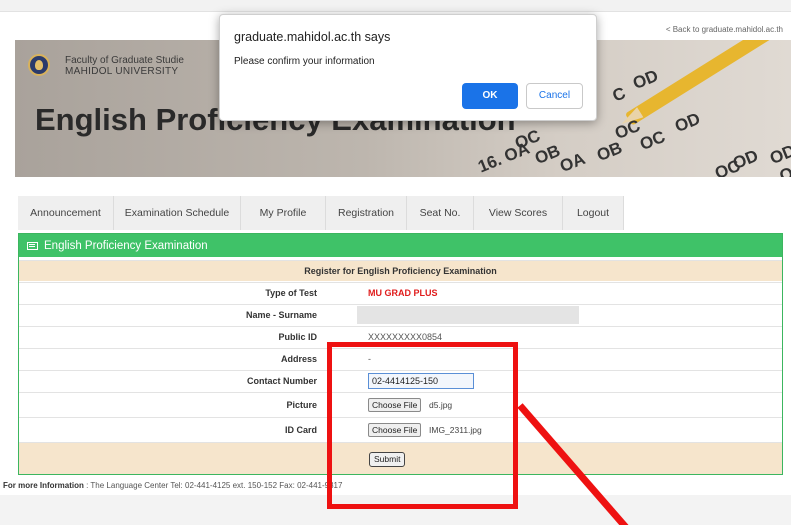 This screenshot has width=791, height=525. I want to click on tab-view-scores: View Scores, so click(518, 213).